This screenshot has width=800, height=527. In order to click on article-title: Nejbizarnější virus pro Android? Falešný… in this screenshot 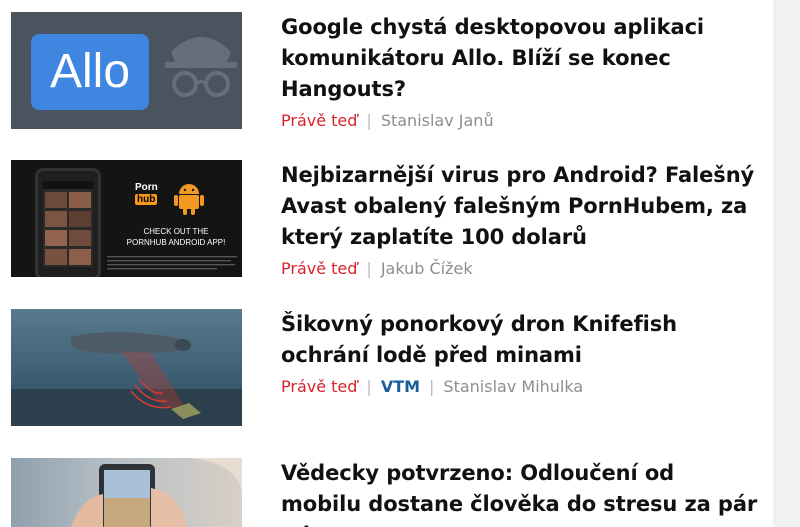, I will do `click(521, 206)`.